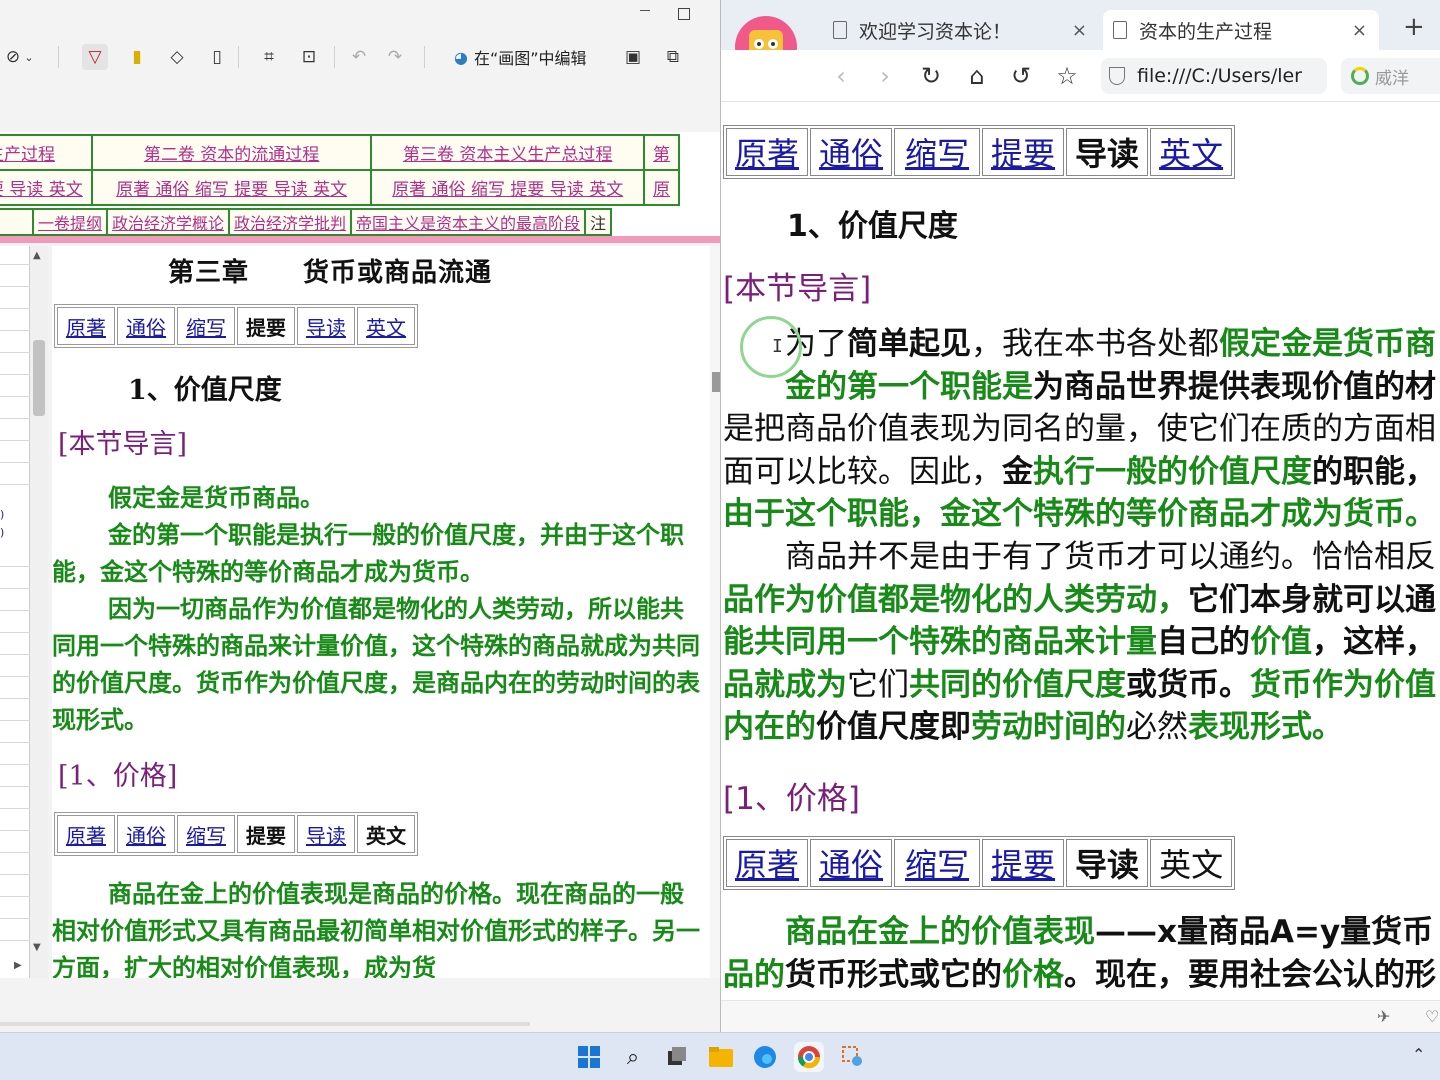 Image resolution: width=1440 pixels, height=1080 pixels. What do you see at coordinates (589, 1057) in the screenshot?
I see `windows-start-icon` at bounding box center [589, 1057].